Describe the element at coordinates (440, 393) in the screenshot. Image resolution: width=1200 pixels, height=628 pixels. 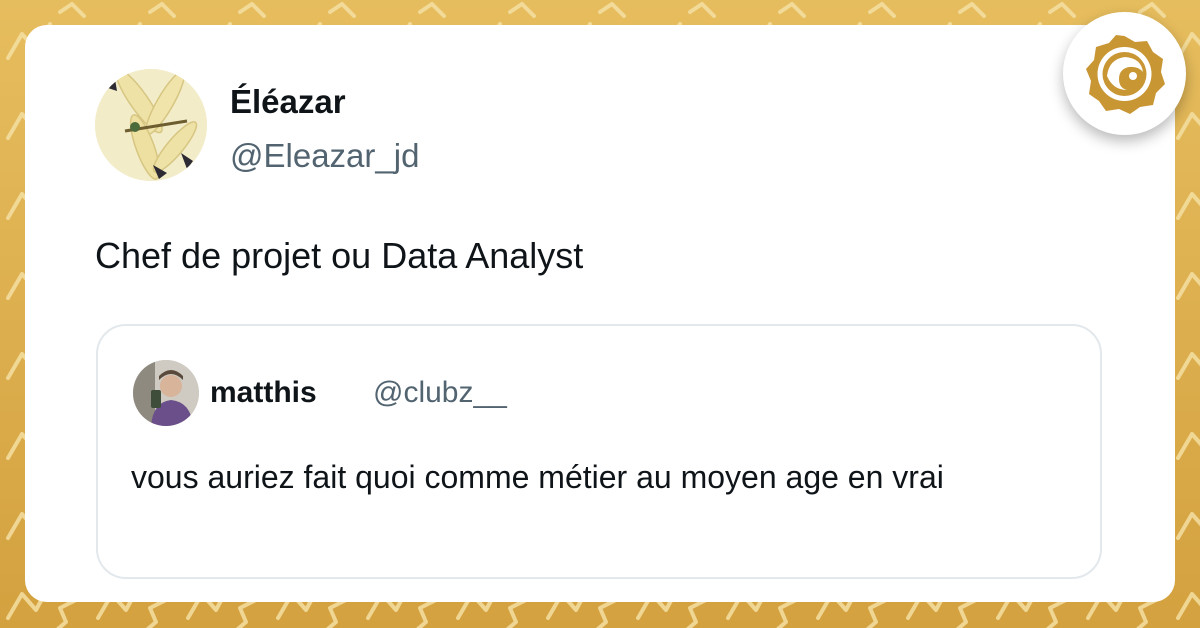
I see `quoted-author-handle: @clubz__` at that location.